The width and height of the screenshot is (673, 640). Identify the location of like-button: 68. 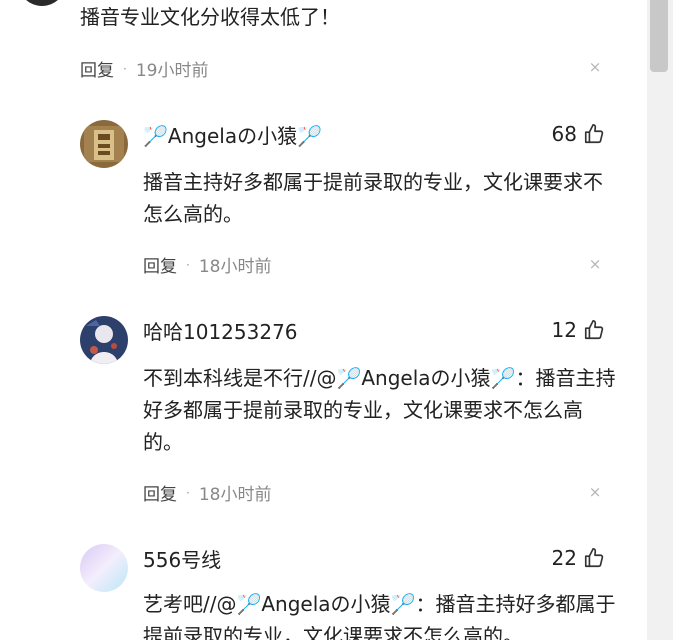
(578, 134).